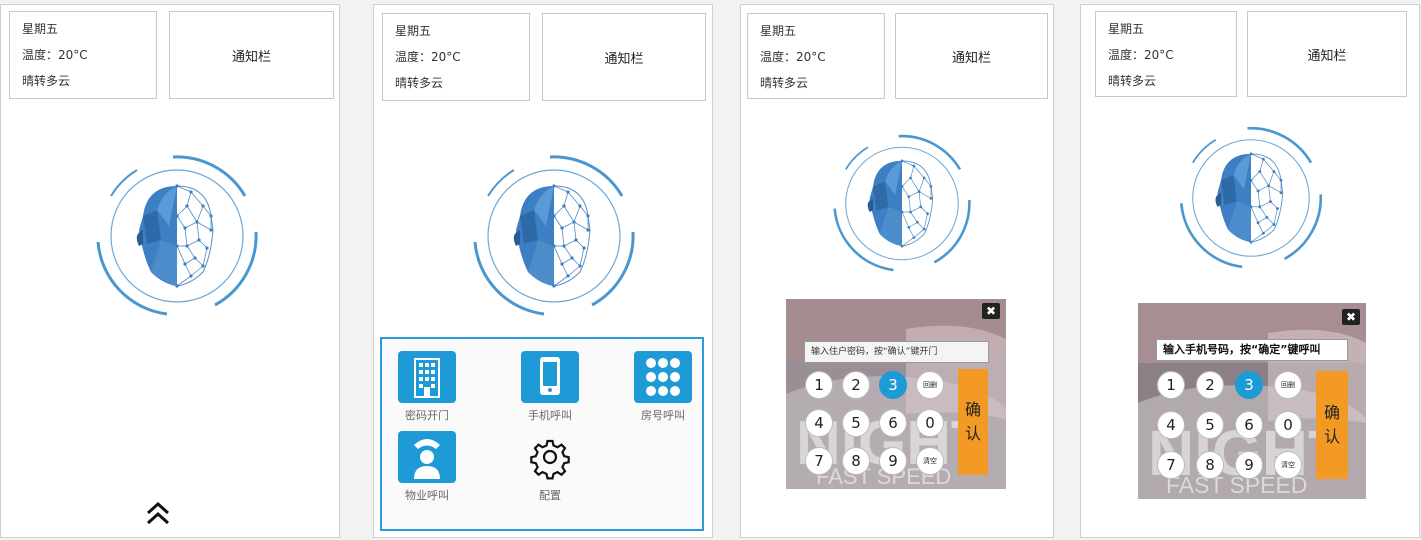  What do you see at coordinates (550, 495) in the screenshot?
I see `menu-item-label: 配置` at bounding box center [550, 495].